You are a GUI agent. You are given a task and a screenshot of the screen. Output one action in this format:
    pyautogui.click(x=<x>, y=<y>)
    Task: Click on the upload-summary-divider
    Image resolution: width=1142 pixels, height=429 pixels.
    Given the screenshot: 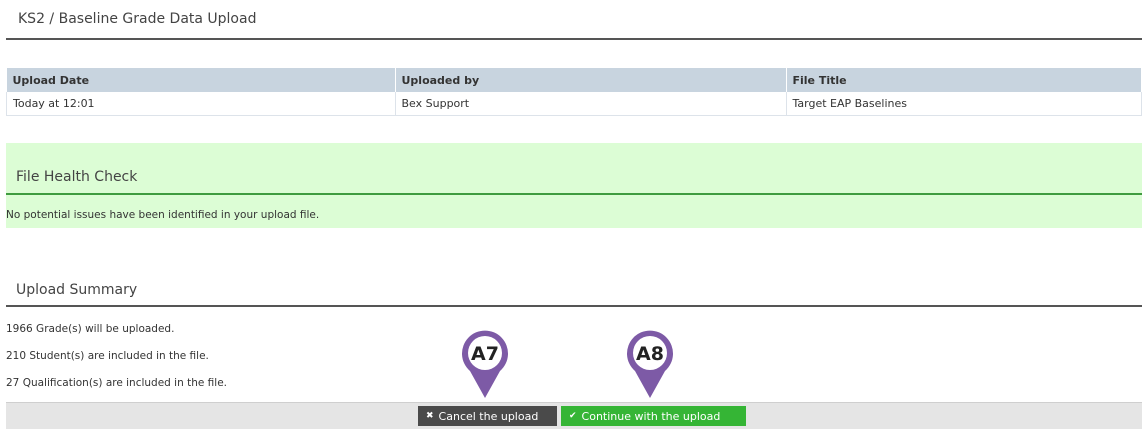 What is the action you would take?
    pyautogui.click(x=574, y=306)
    